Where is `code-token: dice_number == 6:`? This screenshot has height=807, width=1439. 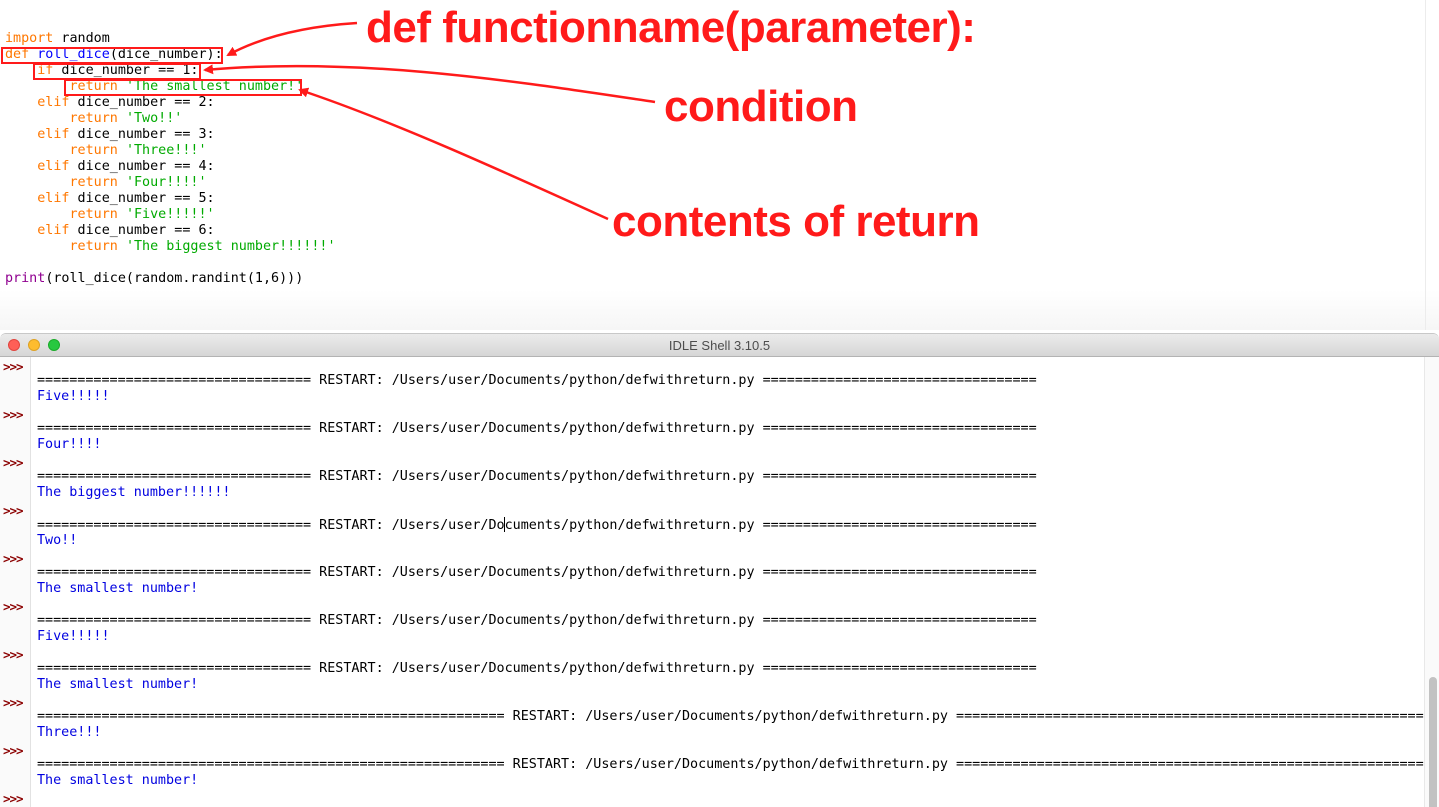
code-token: dice_number == 6: is located at coordinates (142, 230).